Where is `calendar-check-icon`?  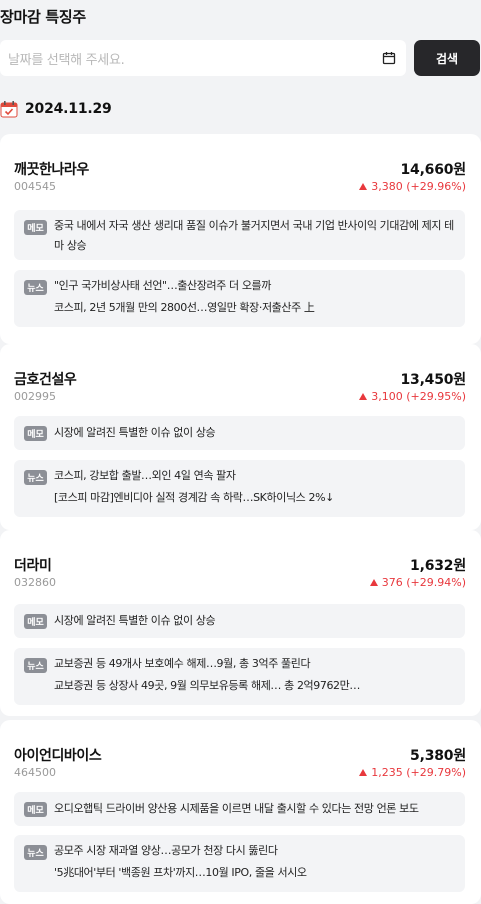
calendar-check-icon is located at coordinates (9, 109).